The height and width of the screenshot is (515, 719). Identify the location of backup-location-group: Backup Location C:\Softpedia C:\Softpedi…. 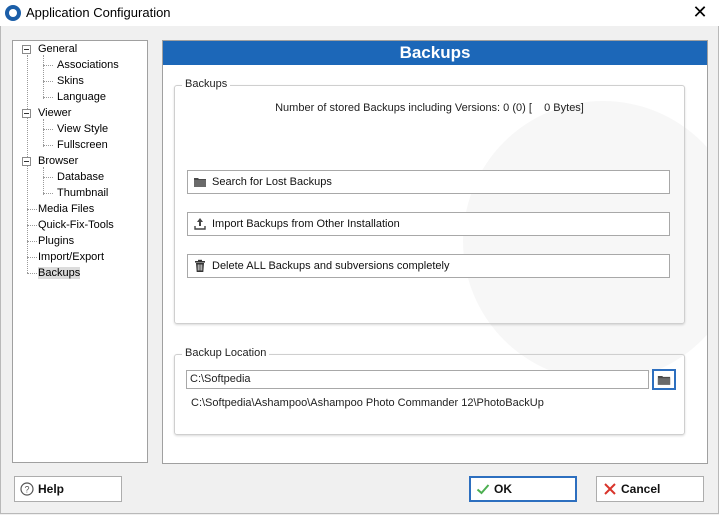
(429, 391).